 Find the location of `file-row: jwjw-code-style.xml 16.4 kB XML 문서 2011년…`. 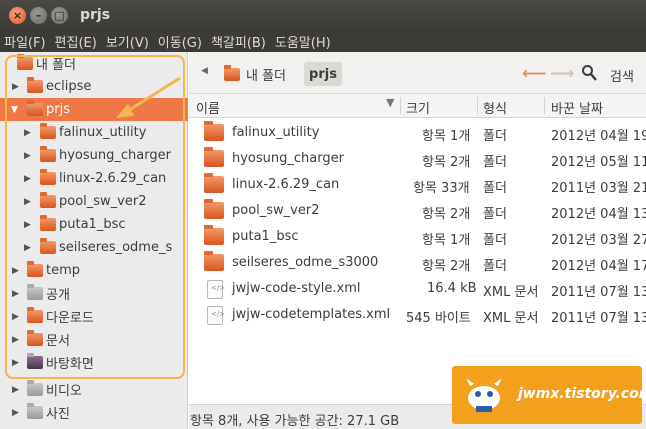

file-row: jwjw-code-style.xml 16.4 kB XML 문서 2011년… is located at coordinates (417, 289).